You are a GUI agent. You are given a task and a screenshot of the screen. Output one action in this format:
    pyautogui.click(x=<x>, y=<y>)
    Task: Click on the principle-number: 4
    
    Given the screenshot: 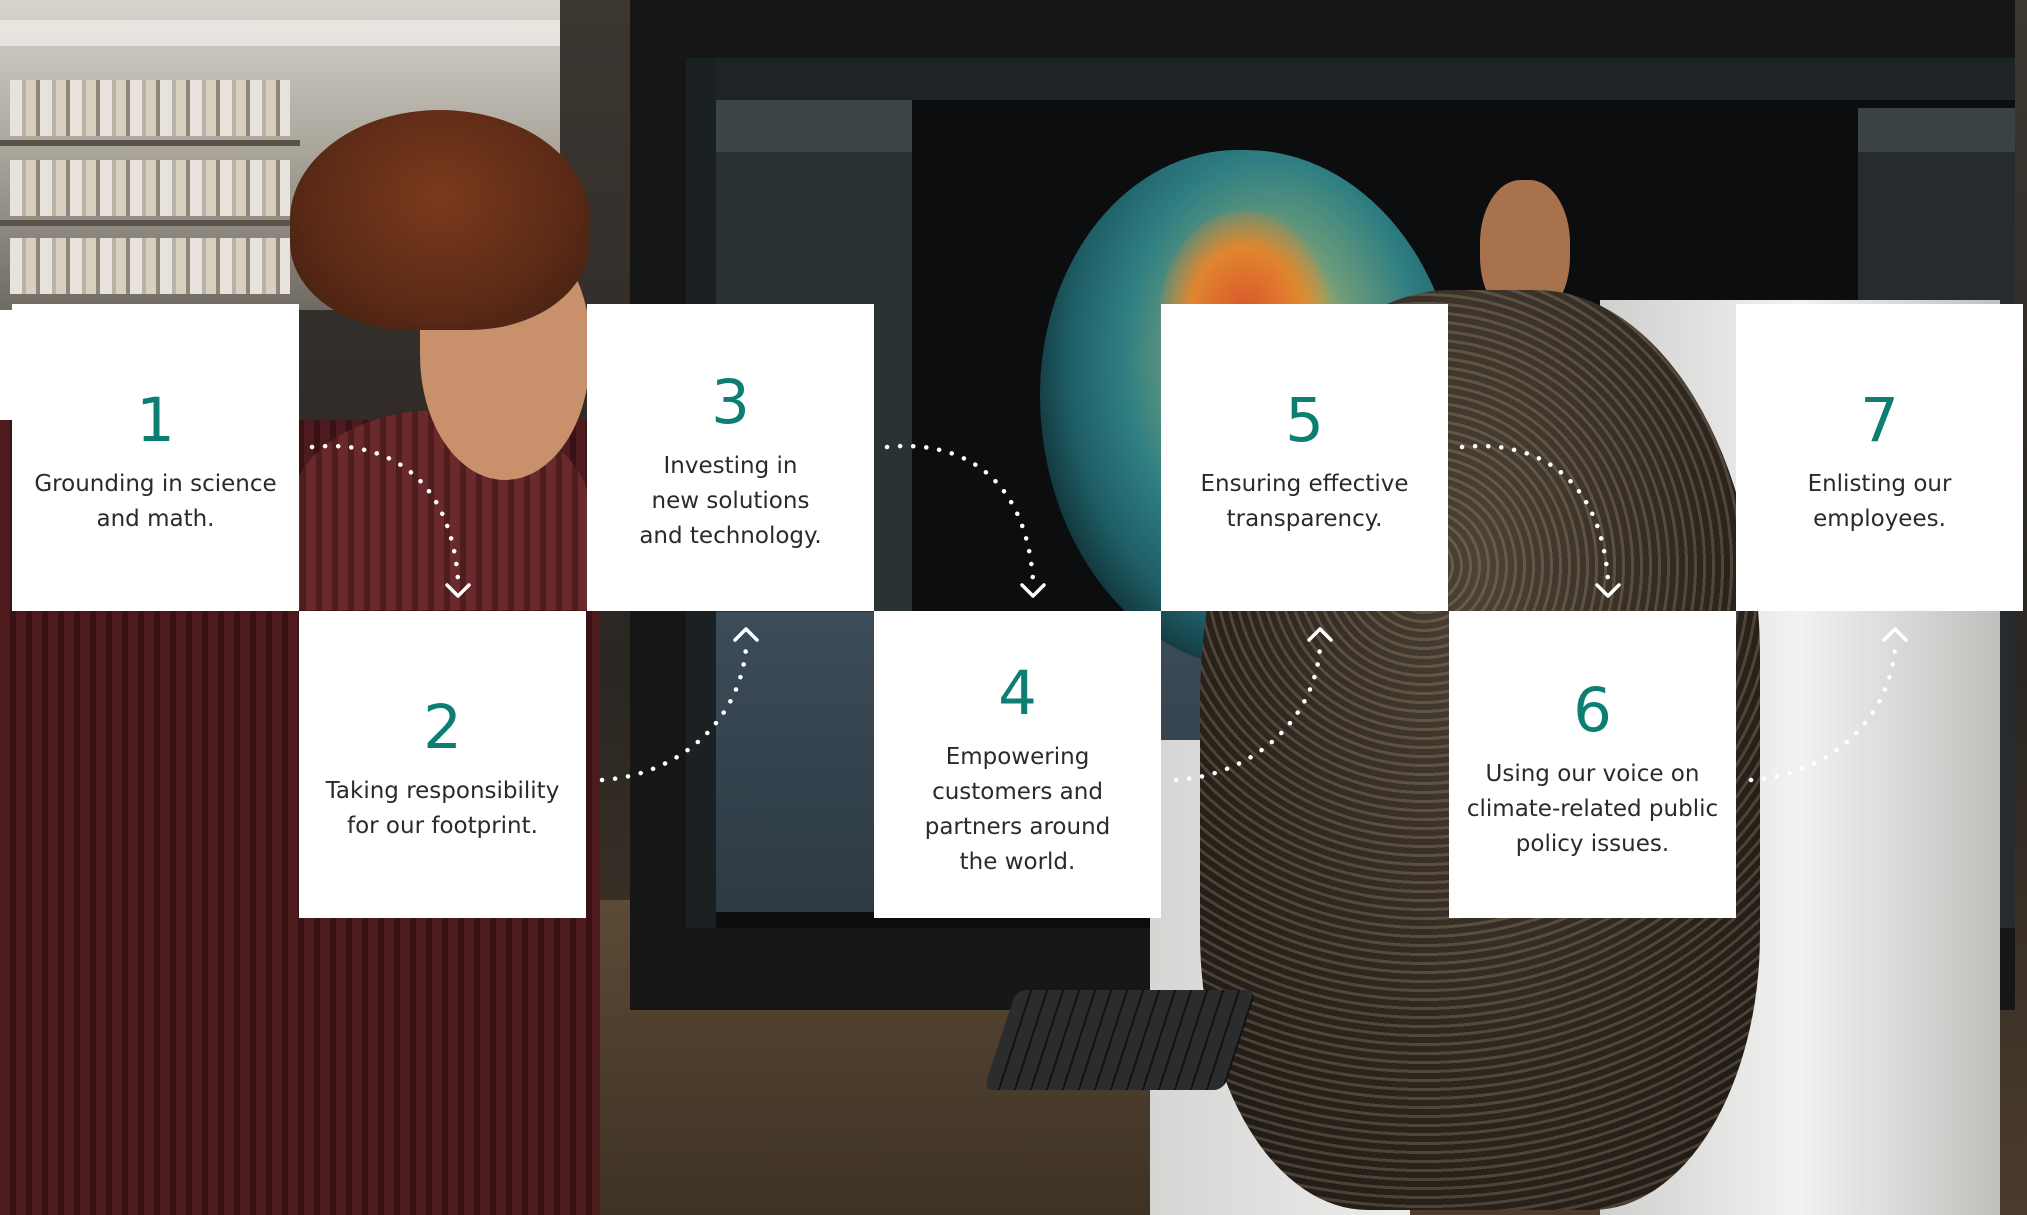 What is the action you would take?
    pyautogui.click(x=1017, y=693)
    